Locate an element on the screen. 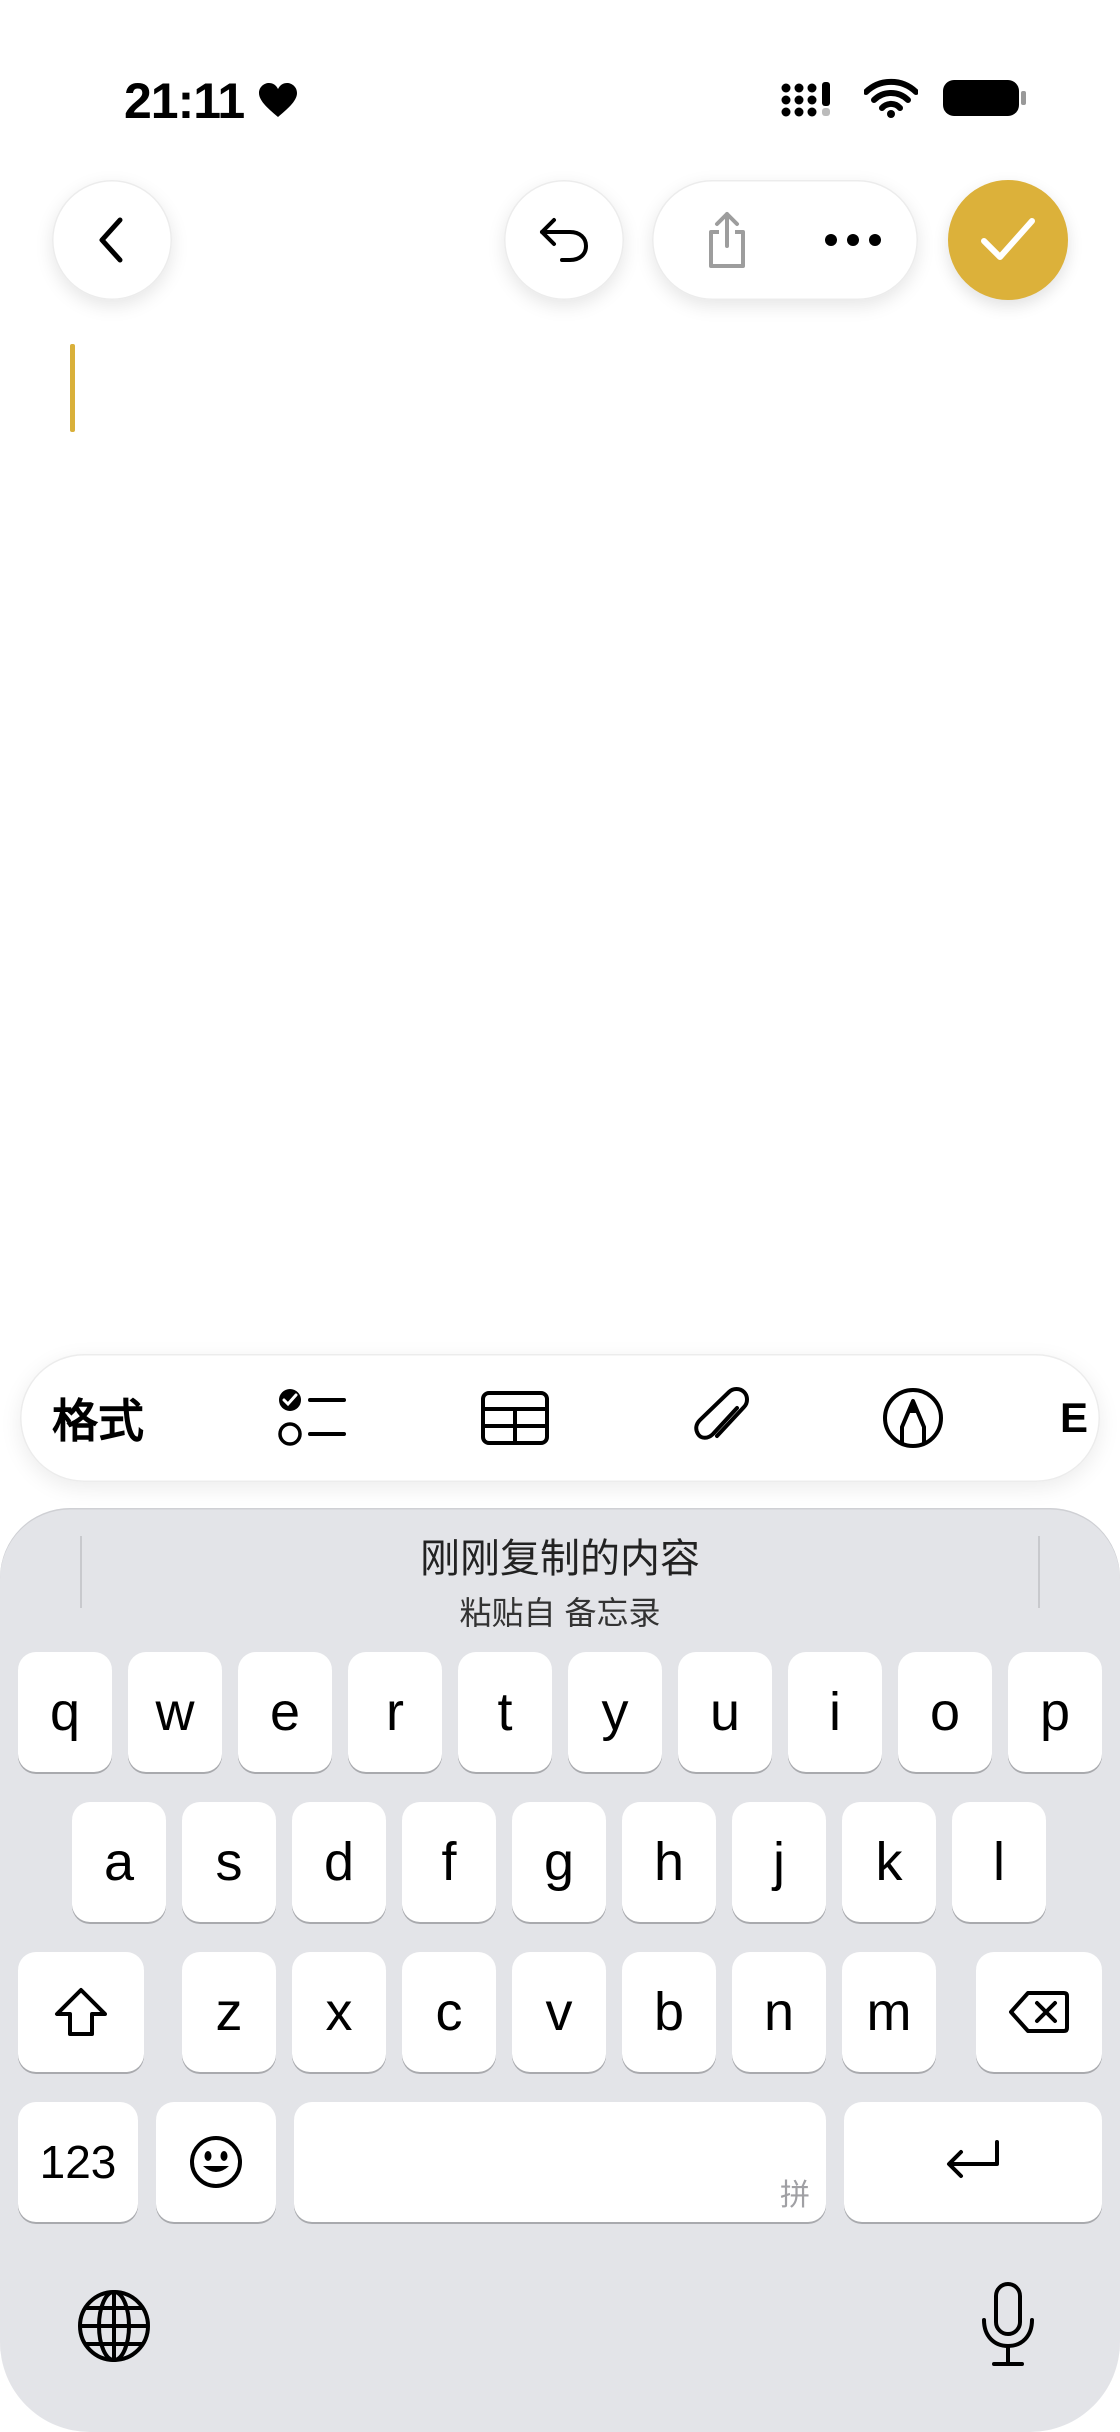 This screenshot has width=1120, height=2432. share-button is located at coordinates (727, 240).